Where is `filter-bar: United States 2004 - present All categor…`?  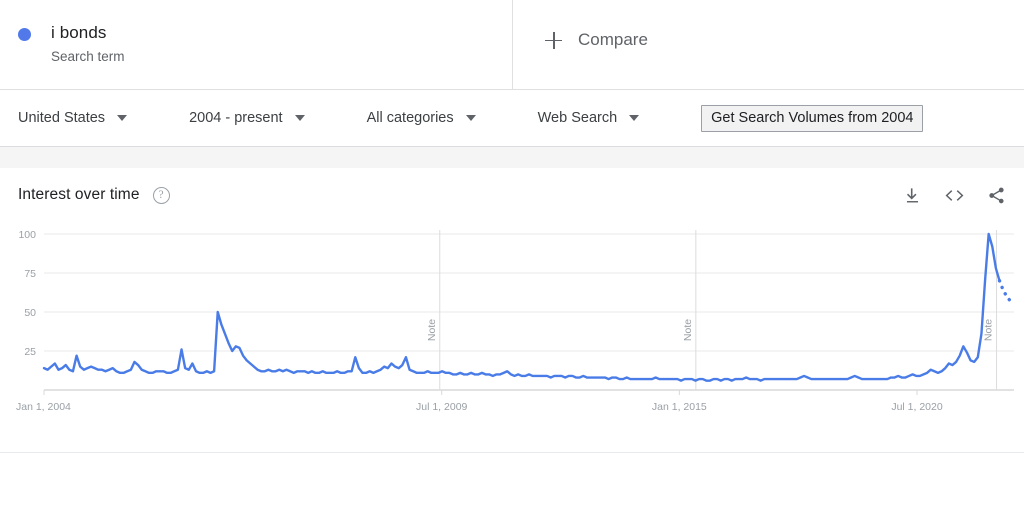 filter-bar: United States 2004 - present All categor… is located at coordinates (512, 118).